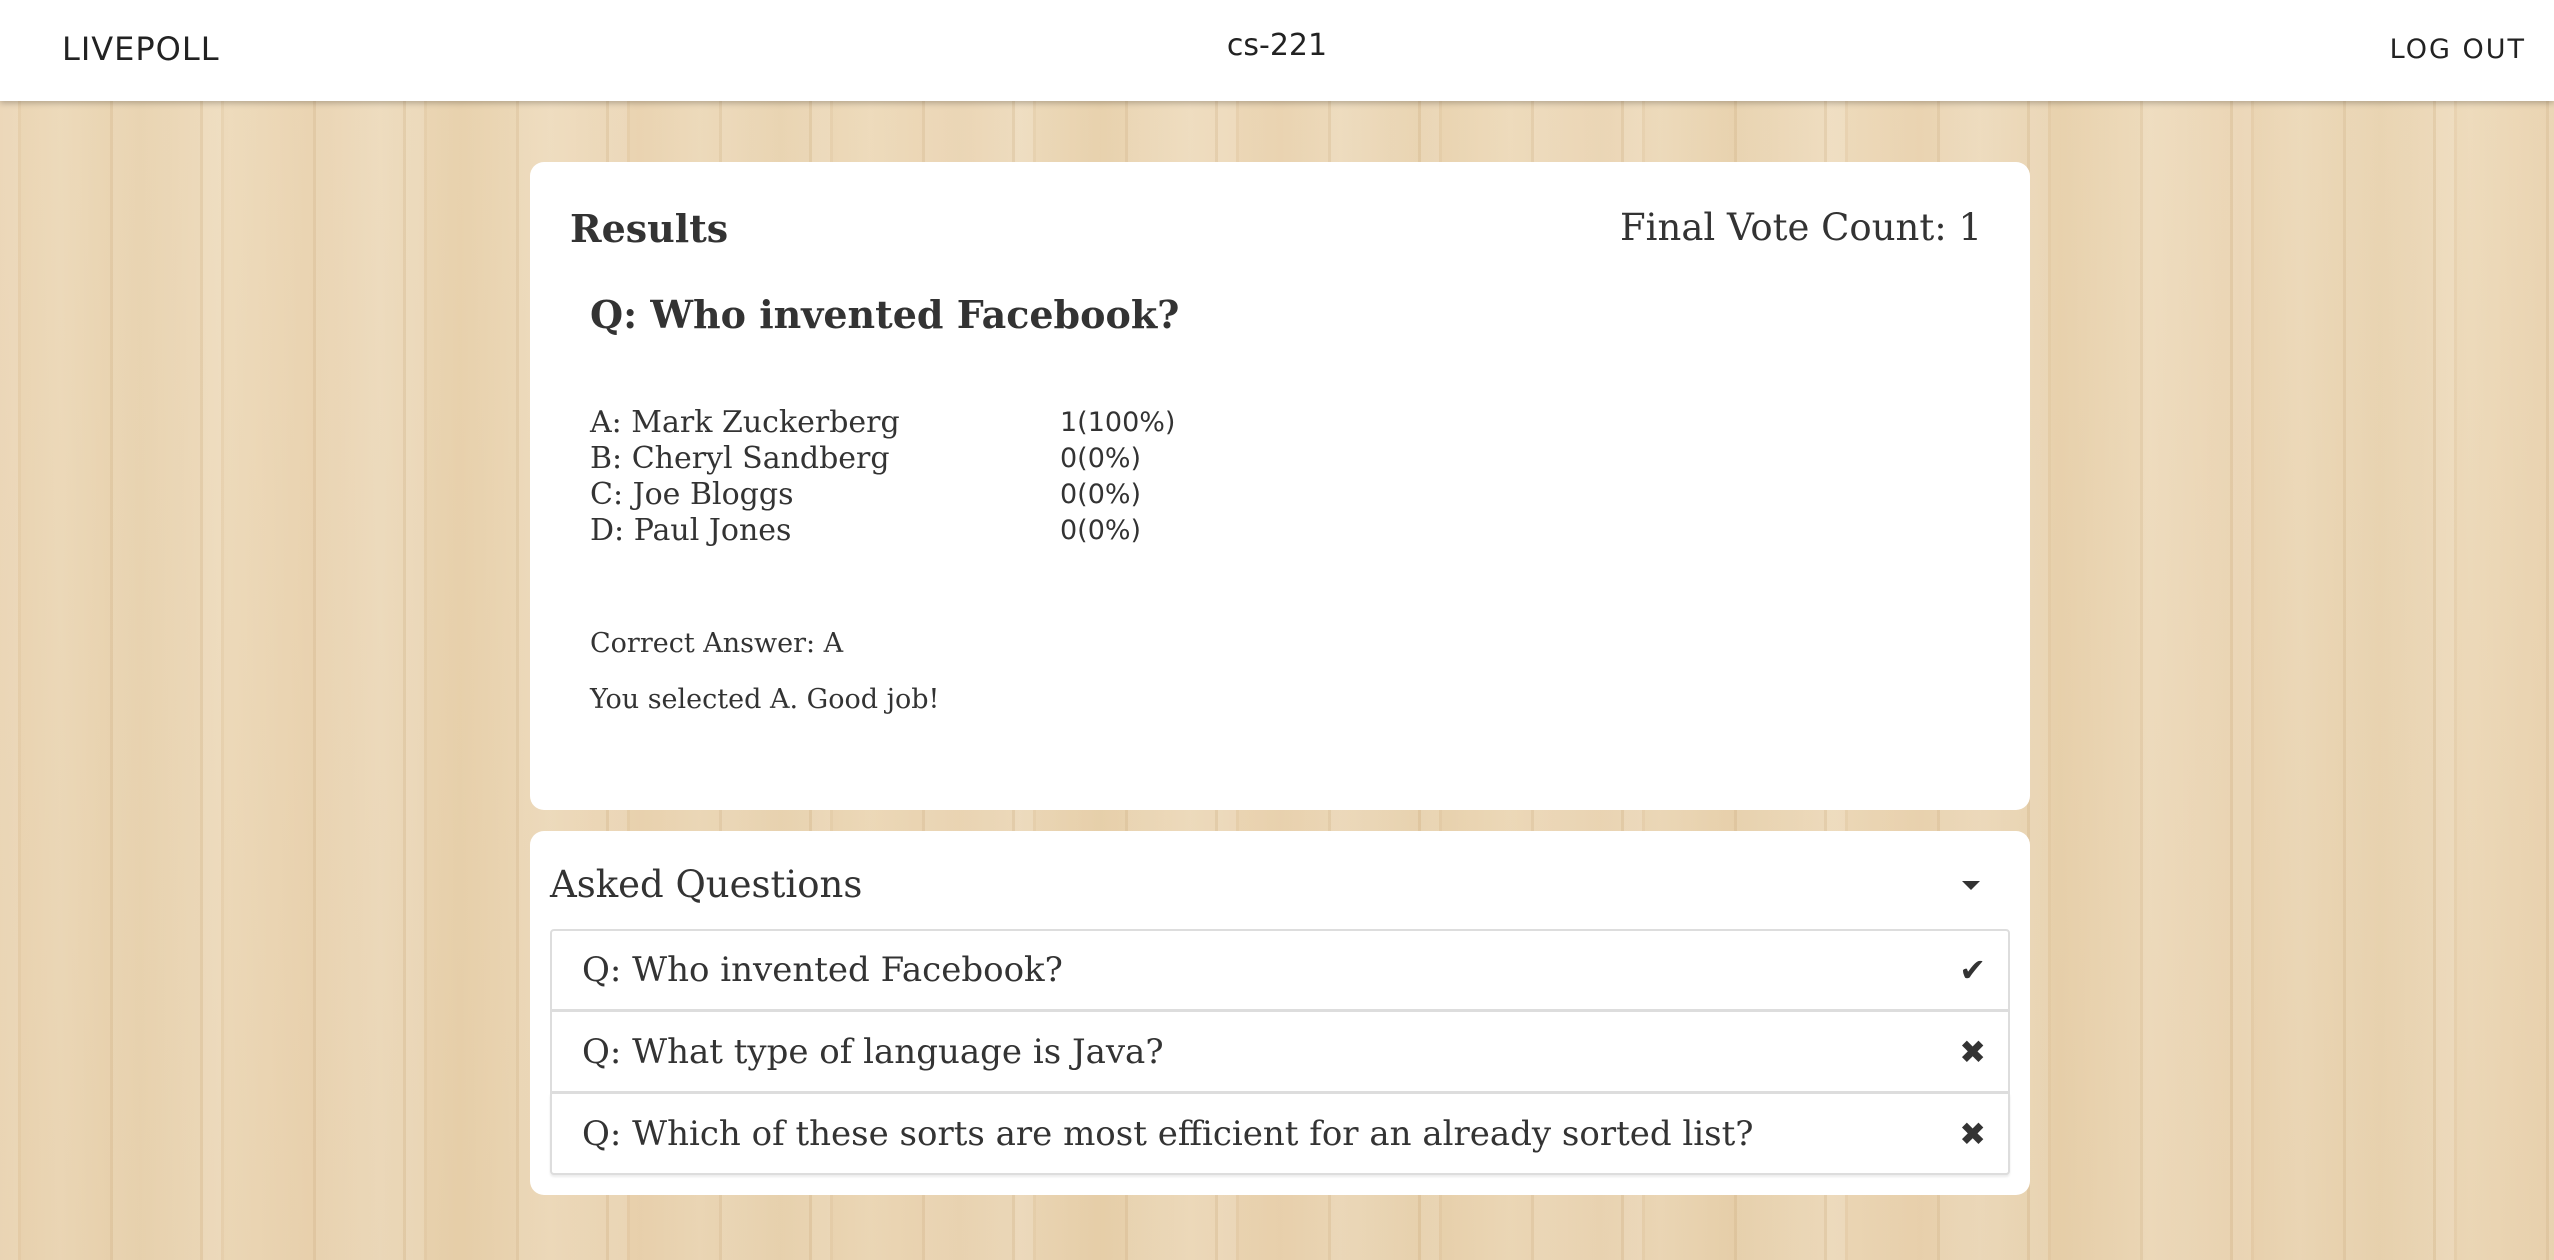  What do you see at coordinates (717, 643) in the screenshot?
I see `correct-answer: Correct Answer: A` at bounding box center [717, 643].